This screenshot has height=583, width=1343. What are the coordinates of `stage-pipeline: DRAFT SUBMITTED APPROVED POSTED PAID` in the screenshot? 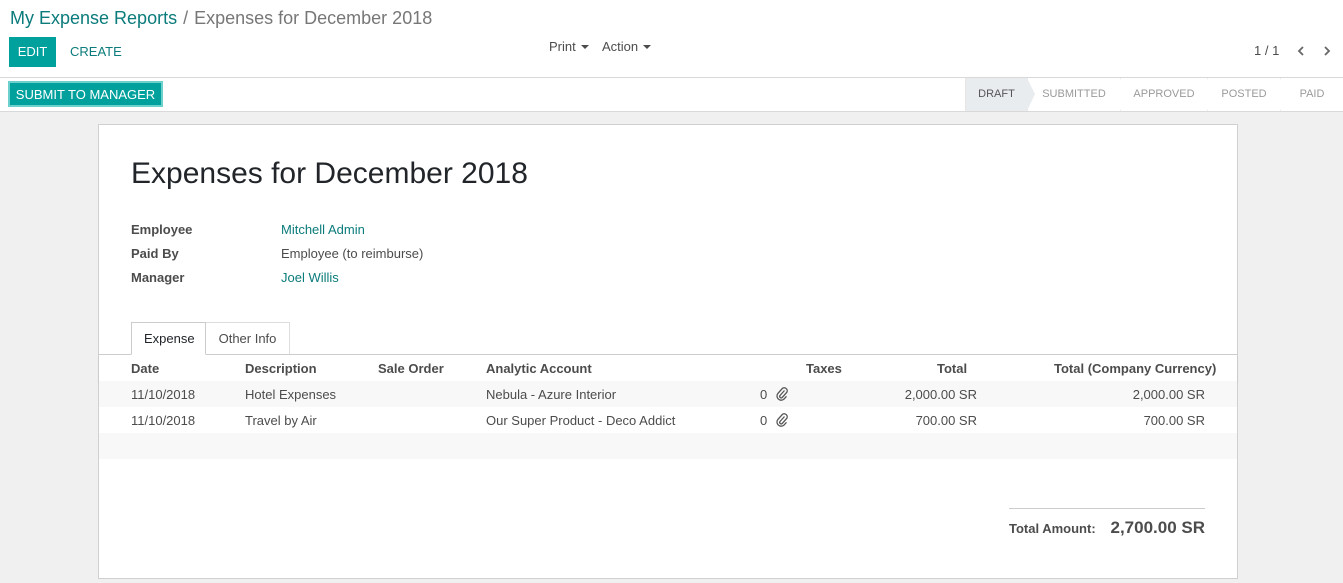 It's located at (1154, 94).